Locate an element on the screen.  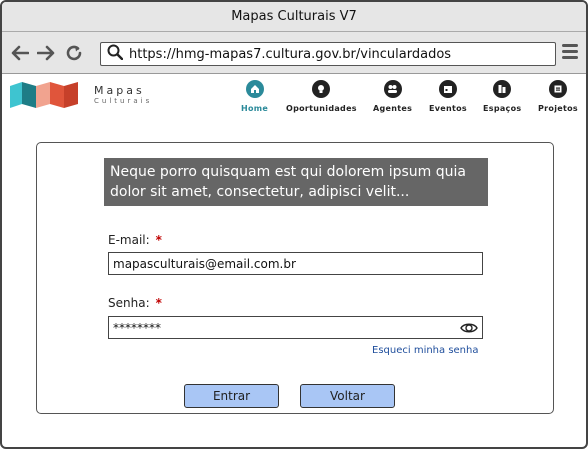
brand-subtitle: Culturais is located at coordinates (123, 101).